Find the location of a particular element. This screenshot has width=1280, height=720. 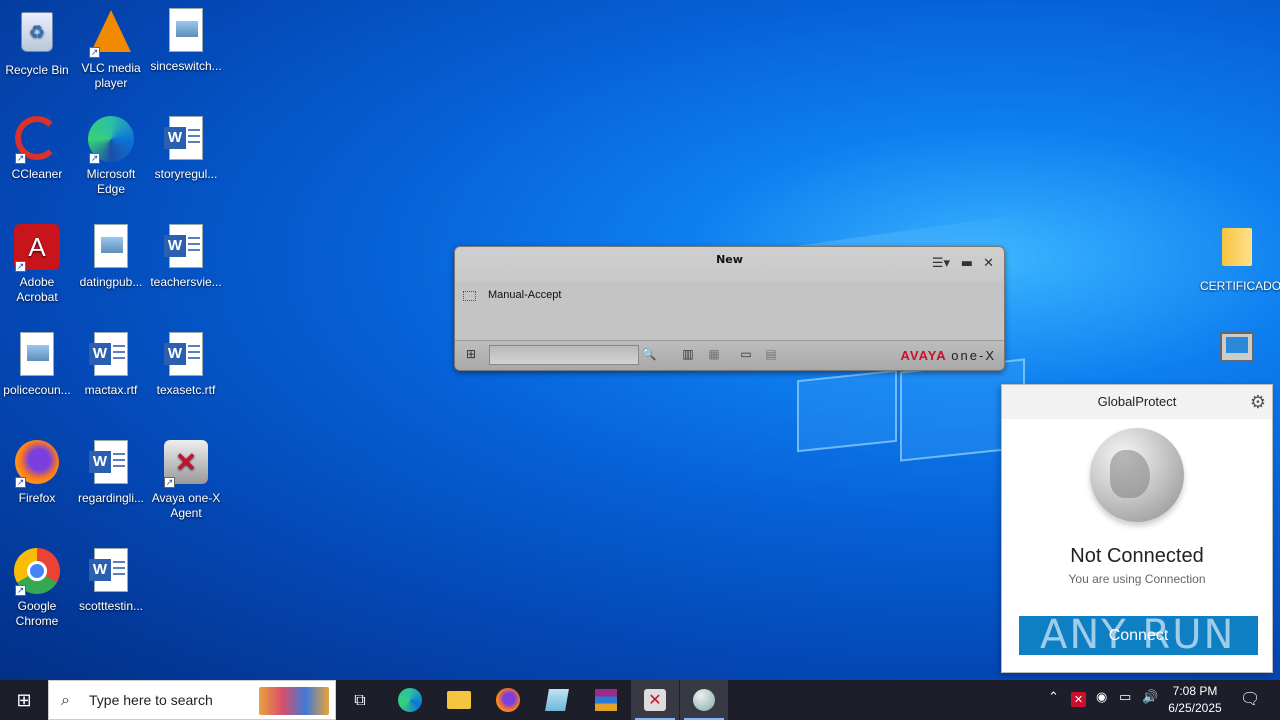

desktop-icon-microsoft-edge: ↗ Microsoft Edge is located at coordinates (111, 156).